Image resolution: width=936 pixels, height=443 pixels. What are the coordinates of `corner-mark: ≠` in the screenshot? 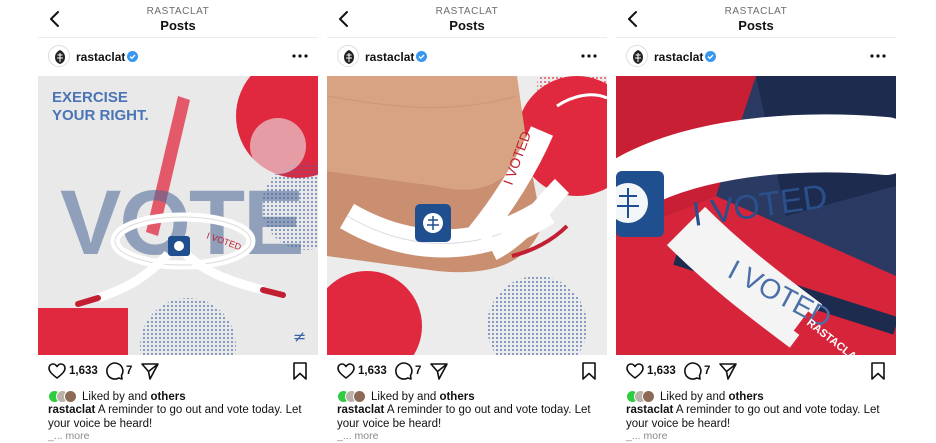 It's located at (299, 336).